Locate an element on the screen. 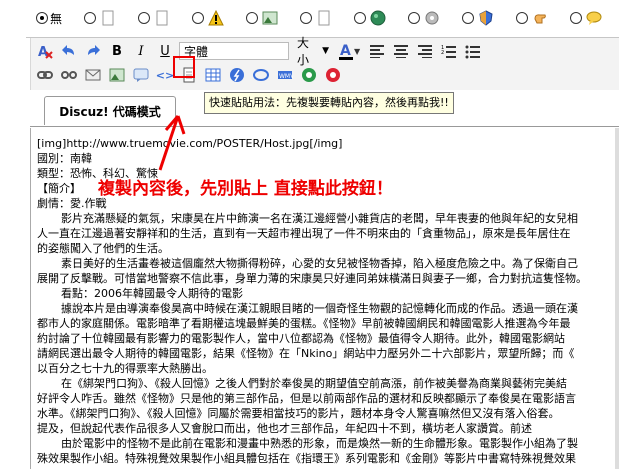  warning-icon is located at coordinates (216, 17).